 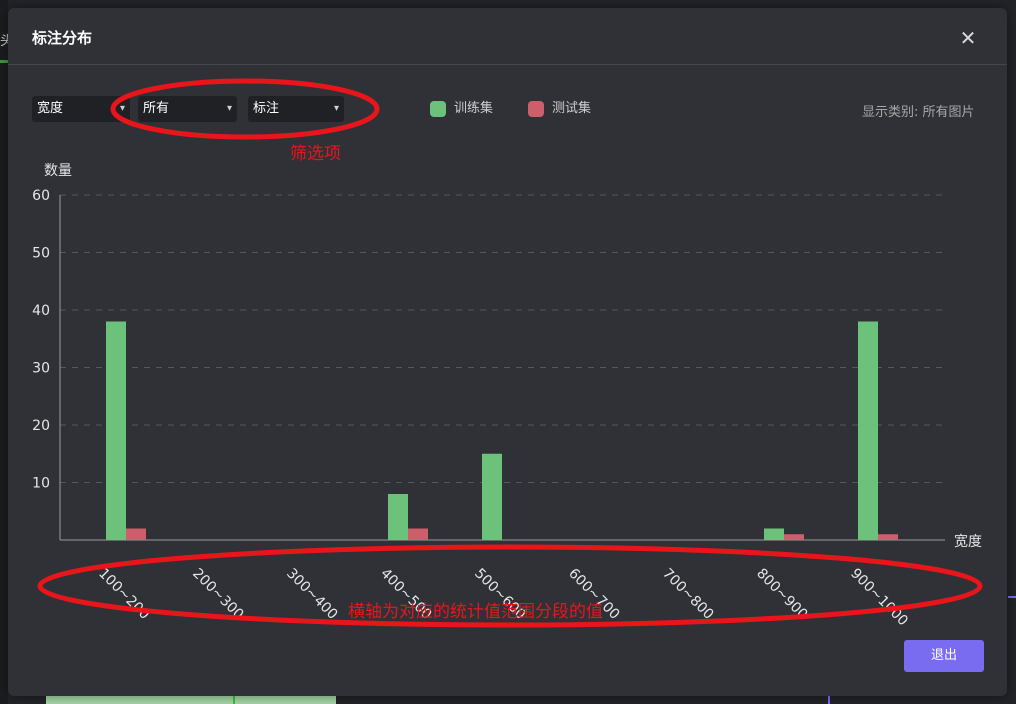 I want to click on y-tick-label: 10, so click(x=41, y=484).